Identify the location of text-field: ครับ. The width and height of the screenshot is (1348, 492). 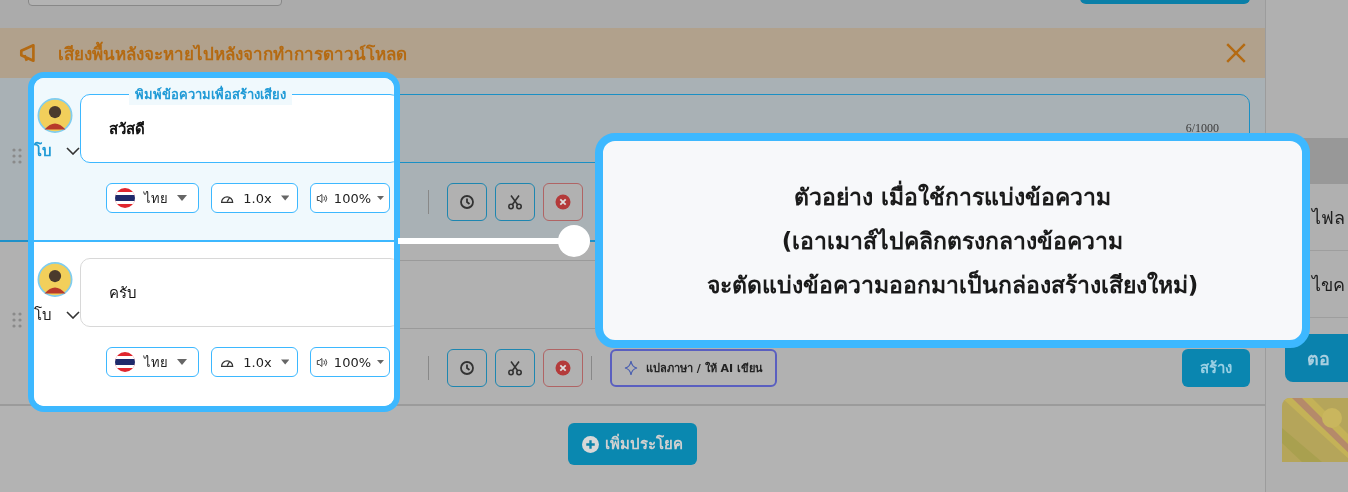
(237, 292).